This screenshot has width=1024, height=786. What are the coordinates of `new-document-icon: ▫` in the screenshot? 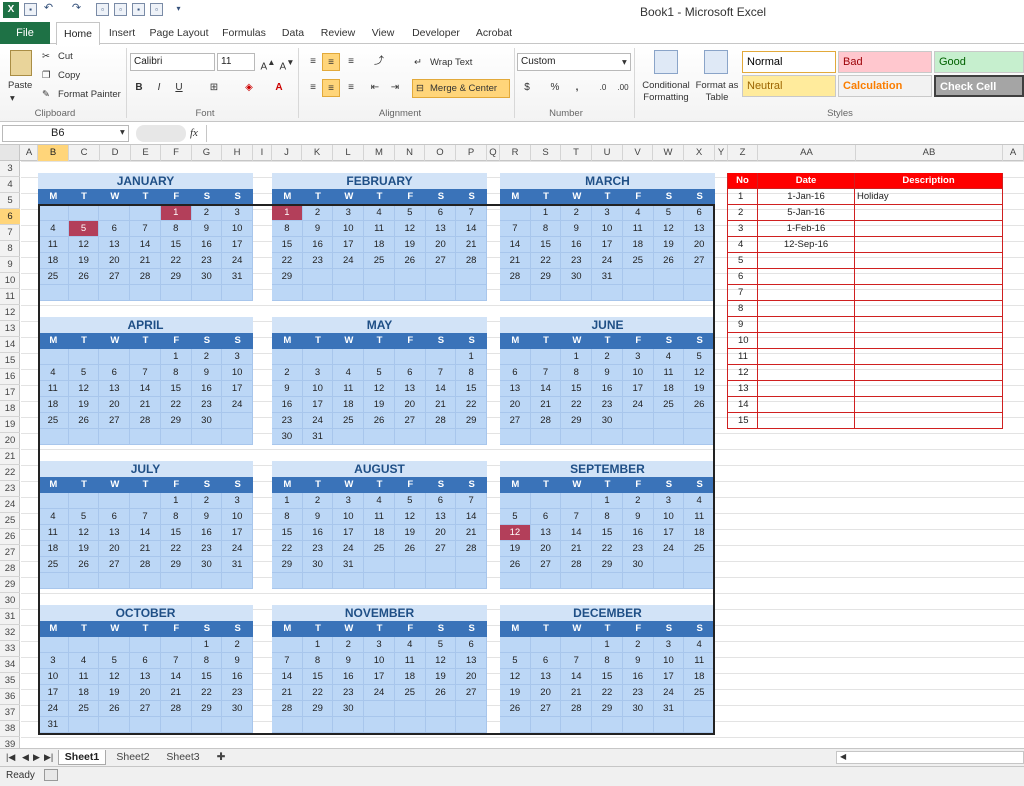 It's located at (120, 9).